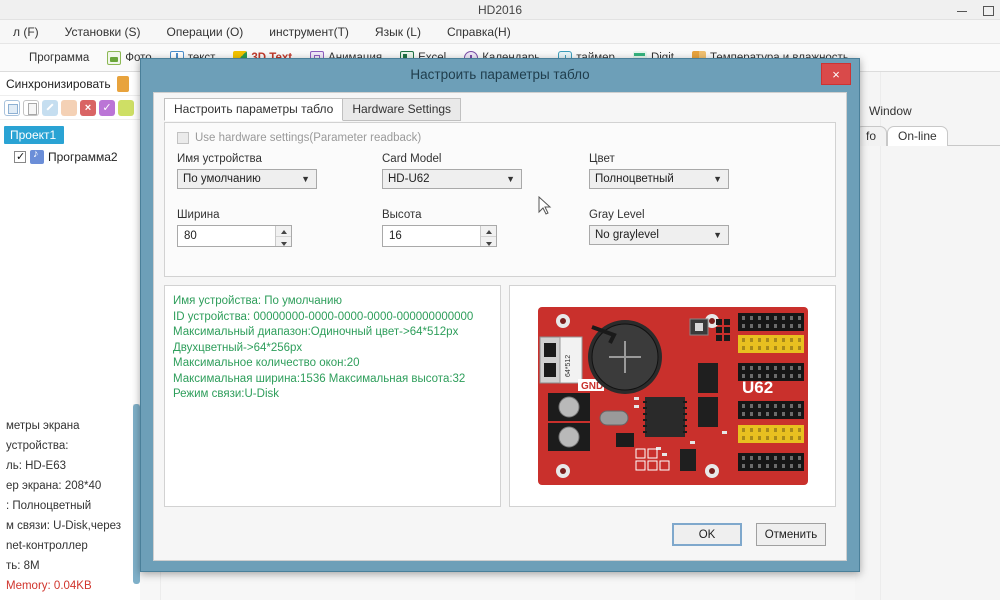 The image size is (1000, 600). What do you see at coordinates (602, 159) in the screenshot?
I see `label-color: Цвет` at bounding box center [602, 159].